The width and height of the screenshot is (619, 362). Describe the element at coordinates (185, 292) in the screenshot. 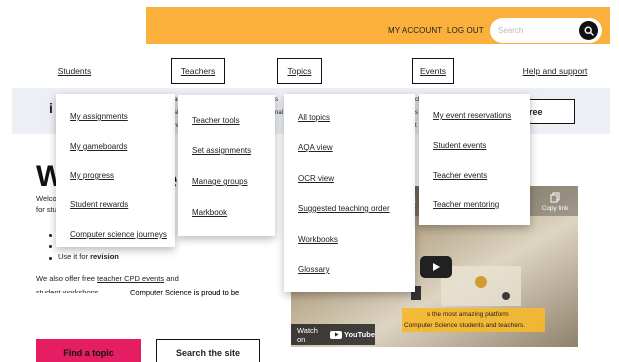

I see `proud-text-overlay: Computer Science is proud to be` at that location.